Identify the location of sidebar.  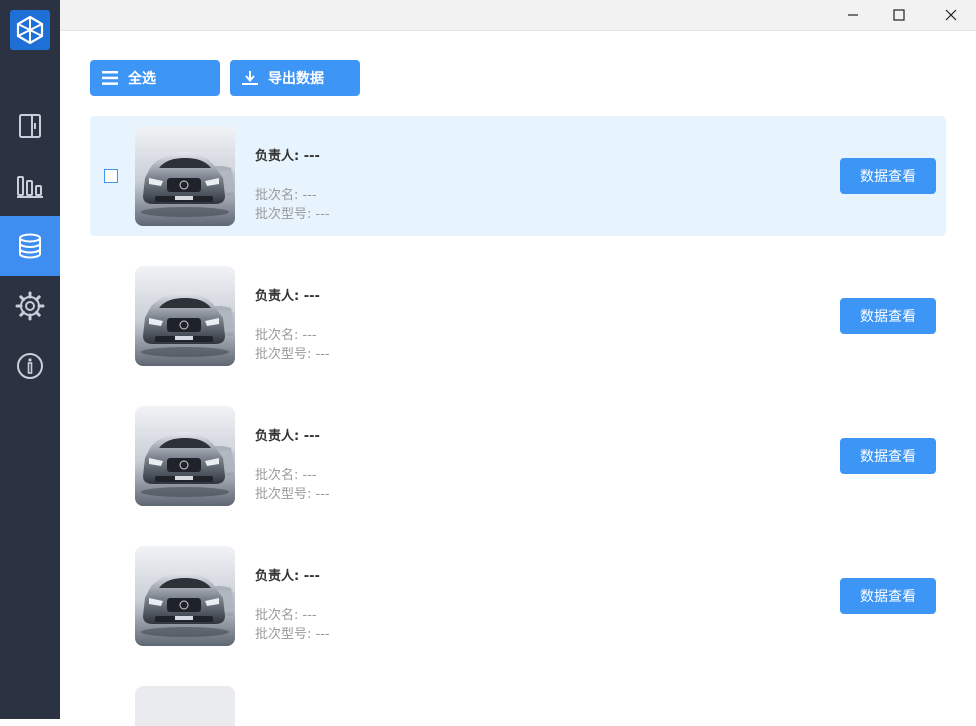
(30, 359).